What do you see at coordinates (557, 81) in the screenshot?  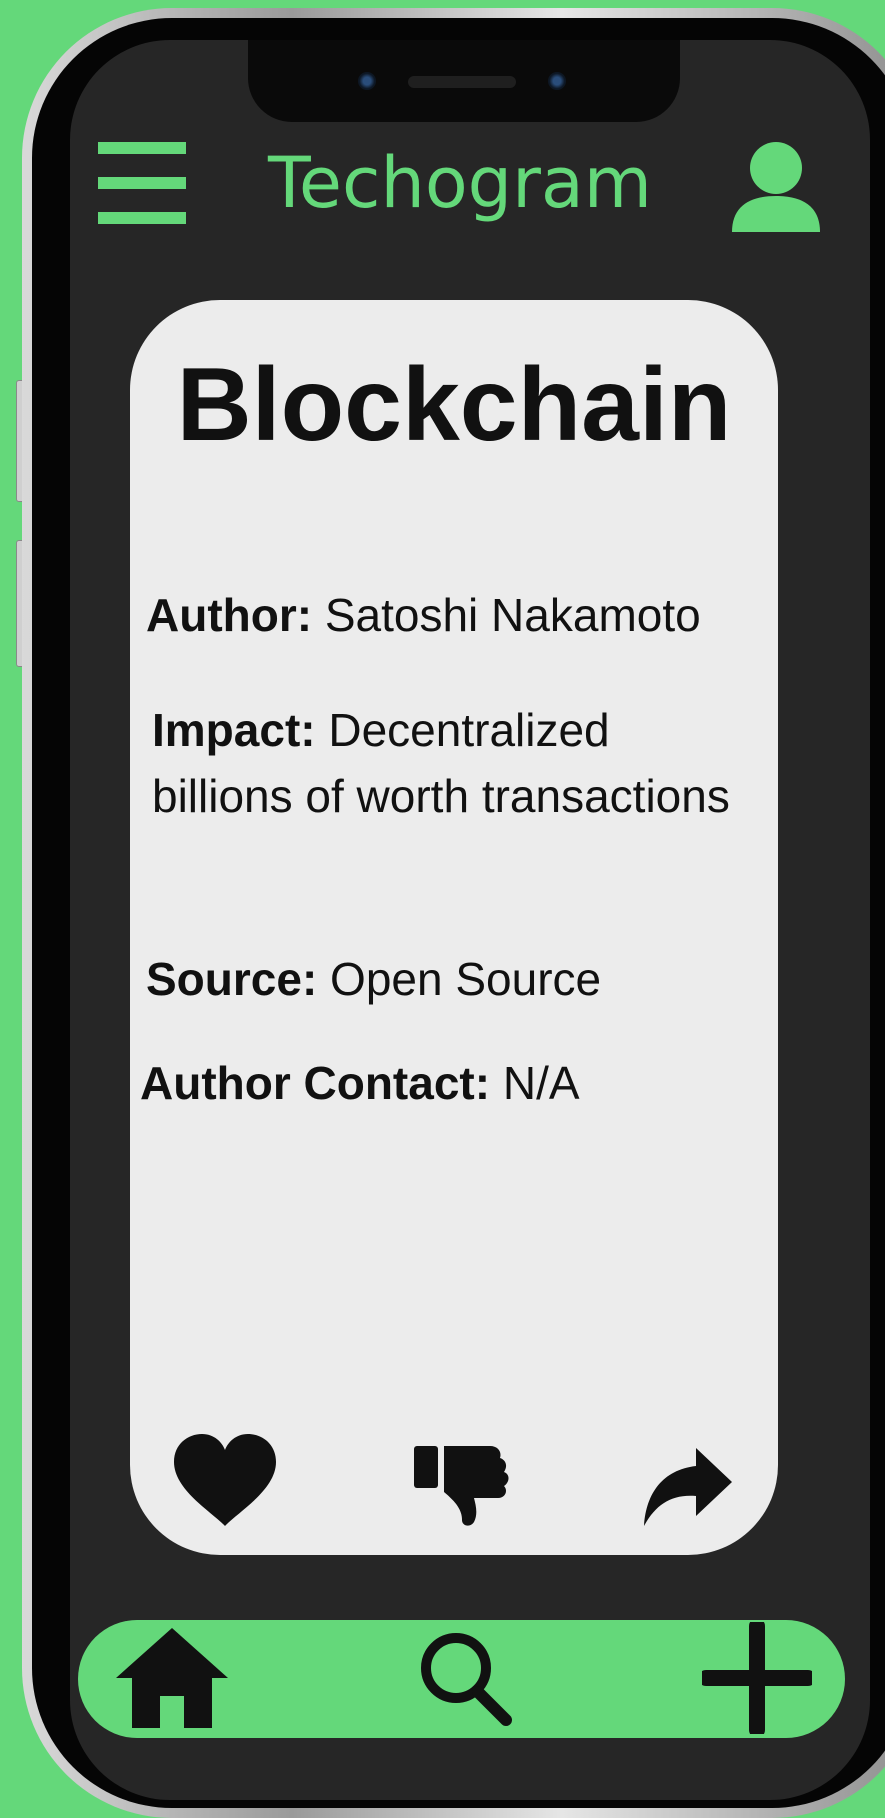 I see `sensor` at bounding box center [557, 81].